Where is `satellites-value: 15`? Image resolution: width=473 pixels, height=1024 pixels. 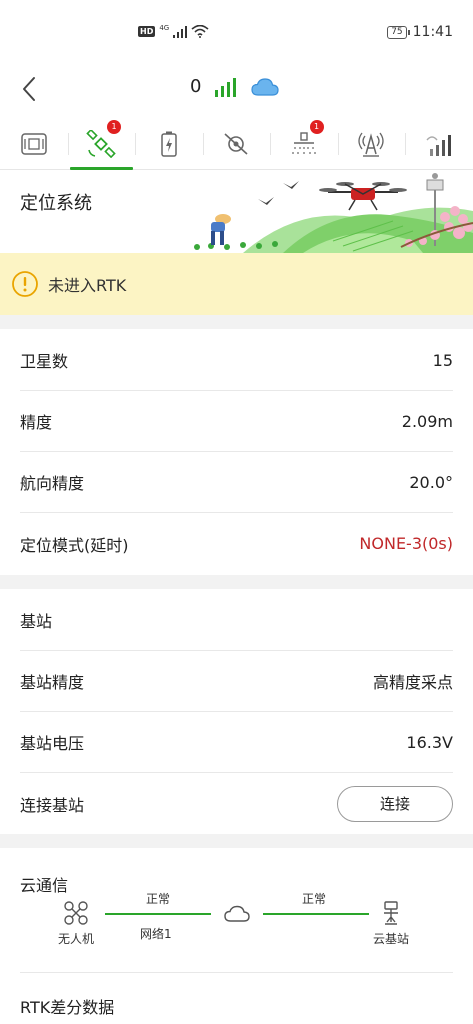 satellites-value: 15 is located at coordinates (442, 360).